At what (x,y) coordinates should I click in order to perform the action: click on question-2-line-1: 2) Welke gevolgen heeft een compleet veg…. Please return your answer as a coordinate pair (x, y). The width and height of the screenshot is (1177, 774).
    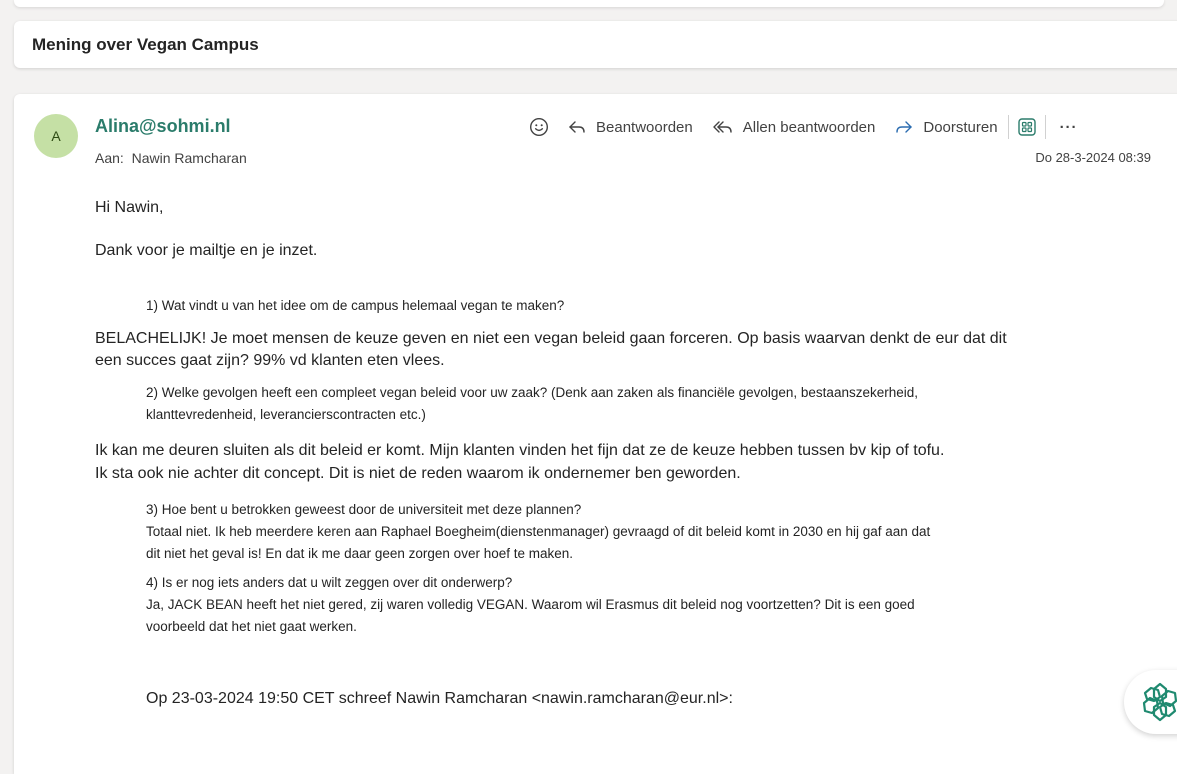
    Looking at the image, I should click on (532, 392).